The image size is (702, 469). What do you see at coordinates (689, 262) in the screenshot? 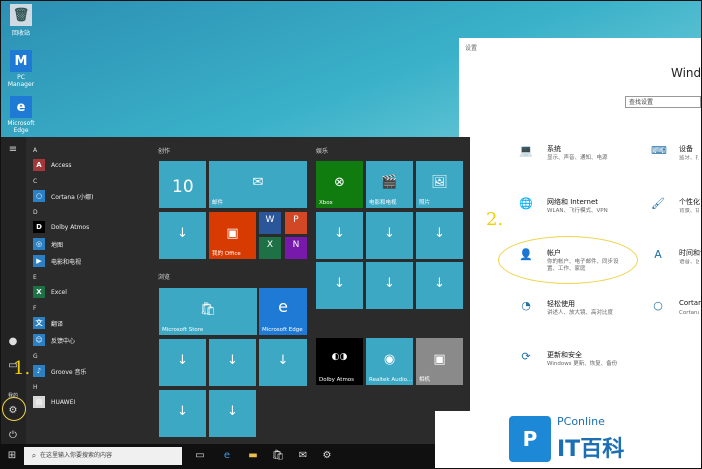
I see `settings-item-desc: 语音、区域、日期` at bounding box center [689, 262].